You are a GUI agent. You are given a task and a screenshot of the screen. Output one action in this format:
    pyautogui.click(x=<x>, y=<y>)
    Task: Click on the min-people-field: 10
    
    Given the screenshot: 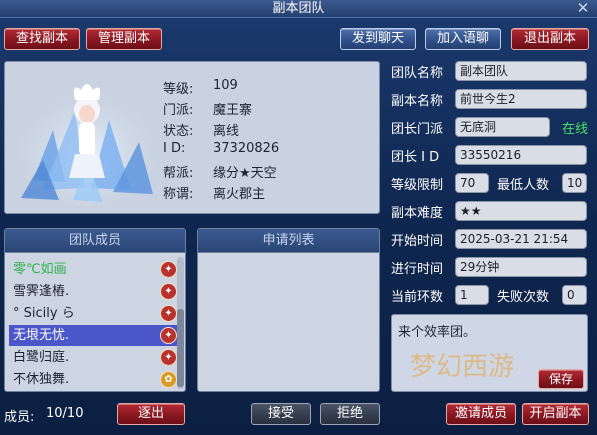 What is the action you would take?
    pyautogui.click(x=574, y=183)
    